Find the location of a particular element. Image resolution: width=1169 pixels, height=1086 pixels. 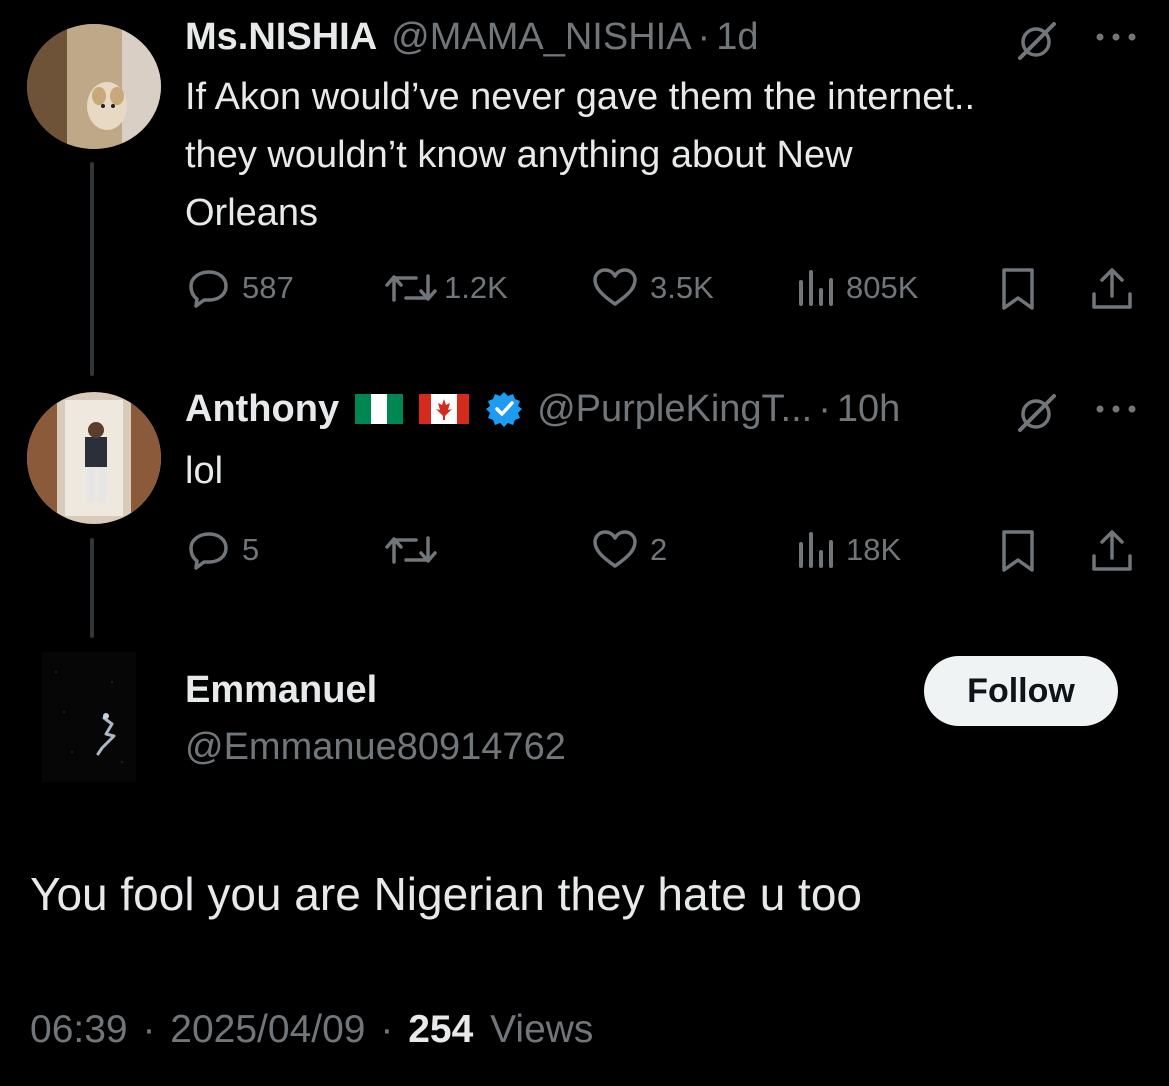

views-button: 805K is located at coordinates (857, 288).